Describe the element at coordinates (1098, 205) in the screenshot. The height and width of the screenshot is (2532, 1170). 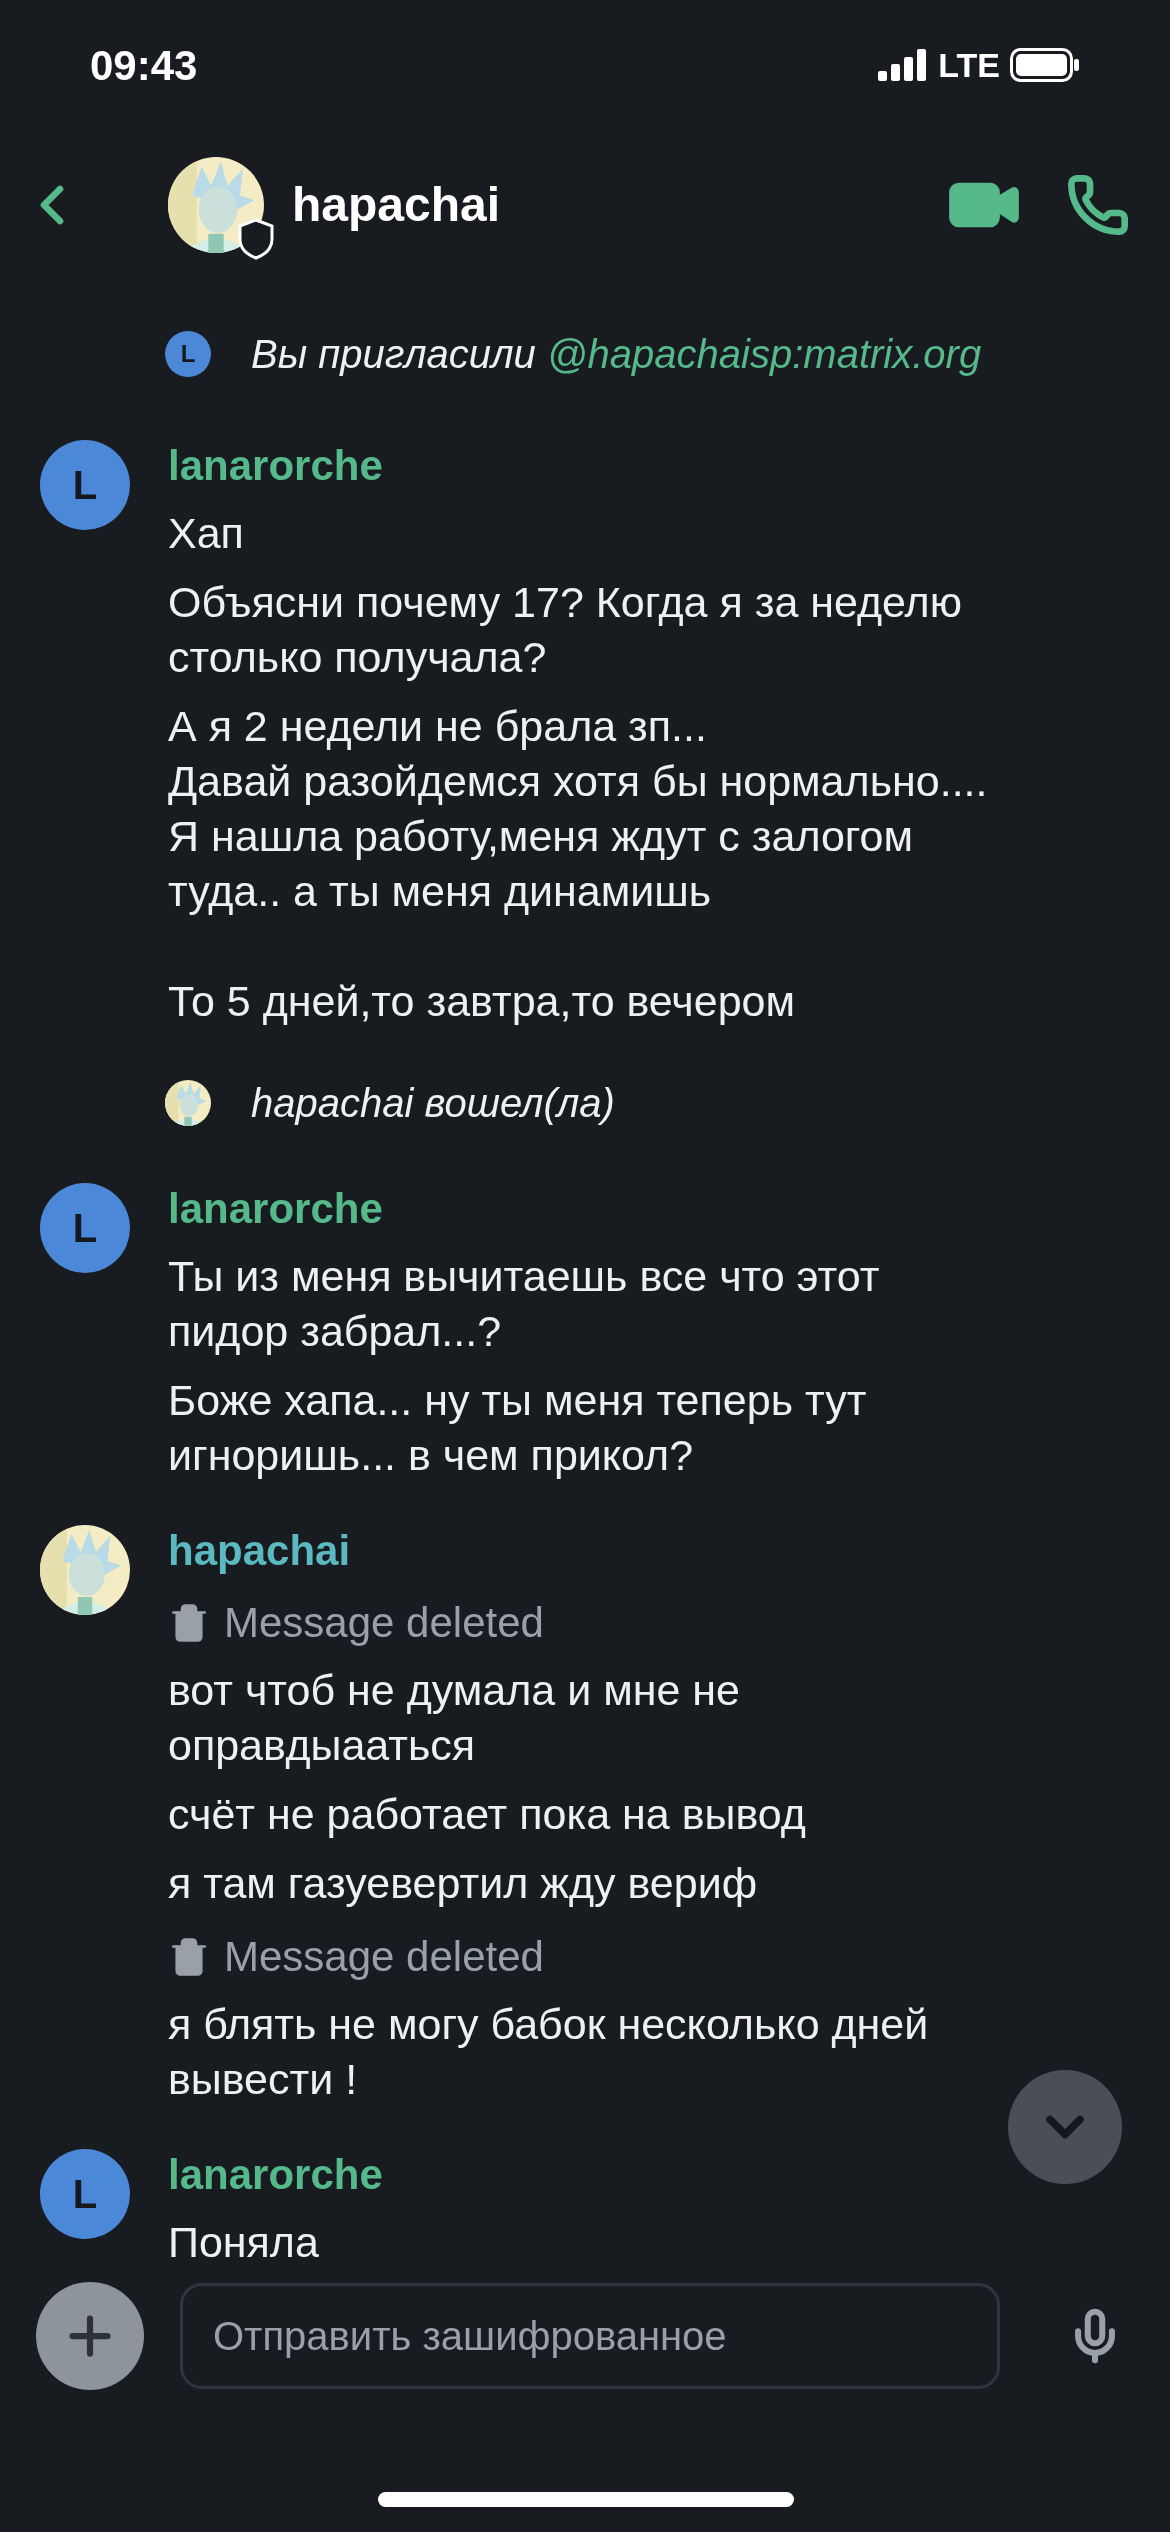
I see `voice-call-button` at that location.